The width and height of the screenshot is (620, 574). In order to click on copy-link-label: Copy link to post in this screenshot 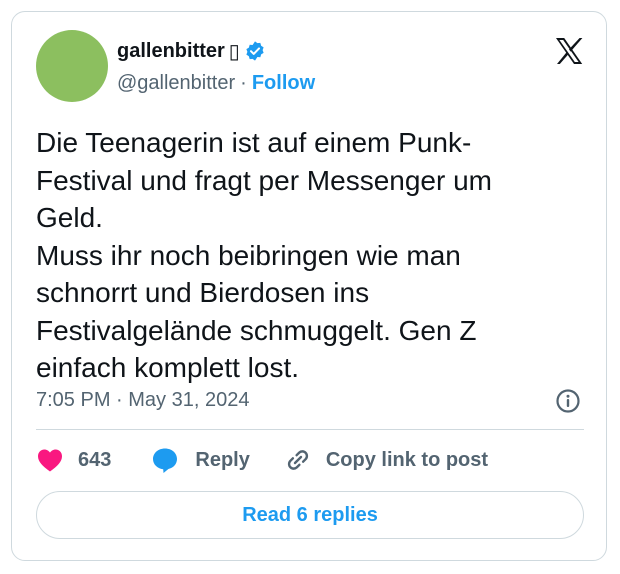, I will do `click(407, 459)`.